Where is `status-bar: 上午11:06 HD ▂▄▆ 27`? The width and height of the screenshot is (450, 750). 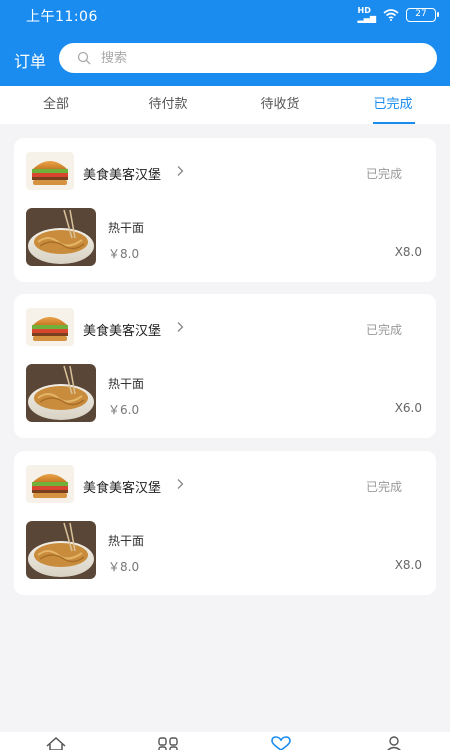 status-bar: 上午11:06 HD ▂▄▆ 27 is located at coordinates (225, 15).